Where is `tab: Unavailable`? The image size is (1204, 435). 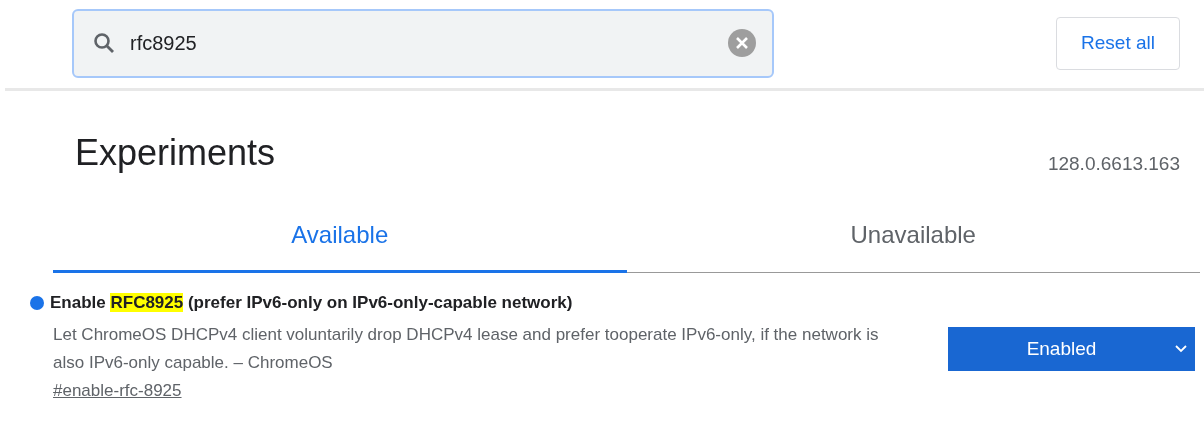
tab: Unavailable is located at coordinates (913, 241).